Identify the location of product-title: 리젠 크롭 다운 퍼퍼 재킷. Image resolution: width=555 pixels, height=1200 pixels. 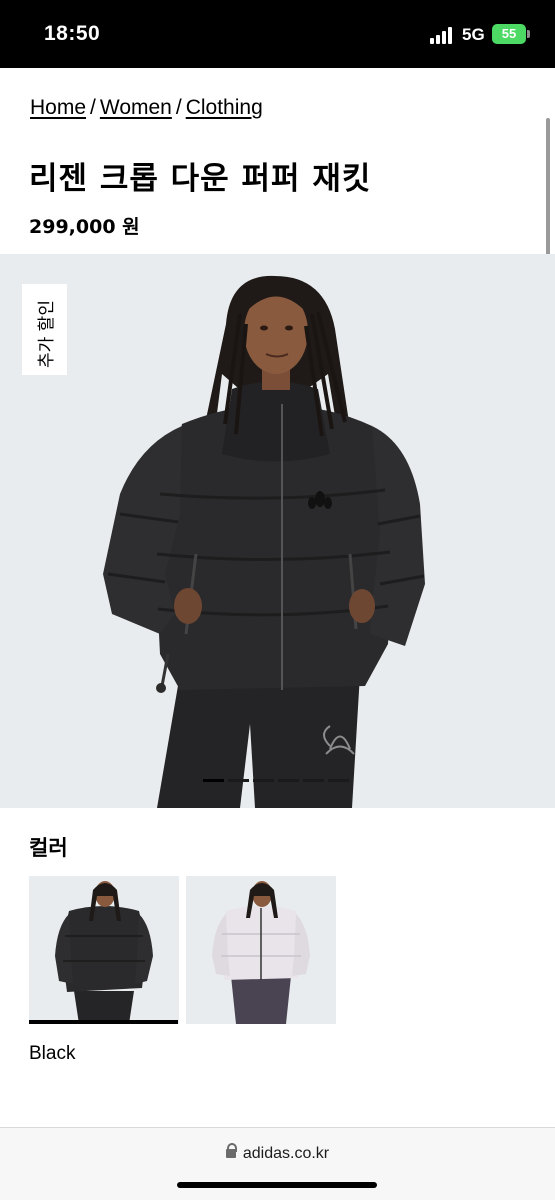
(200, 179).